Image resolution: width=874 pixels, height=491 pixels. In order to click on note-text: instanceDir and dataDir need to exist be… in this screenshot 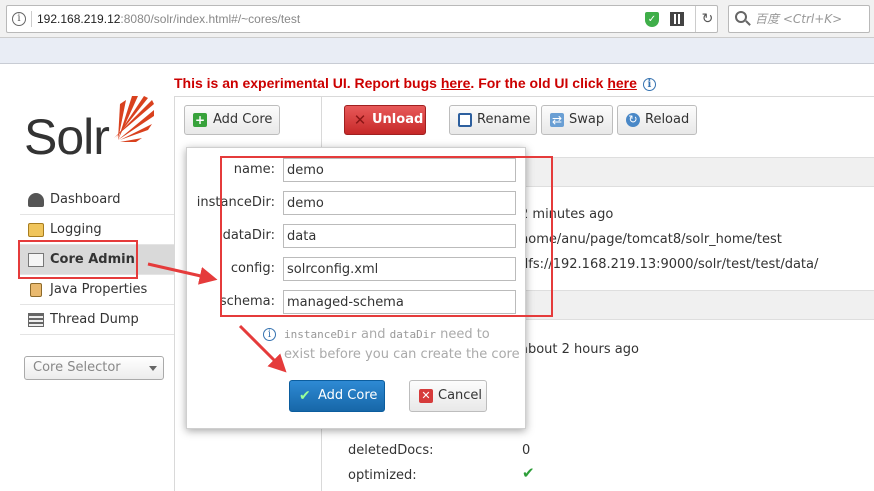, I will do `click(404, 345)`.